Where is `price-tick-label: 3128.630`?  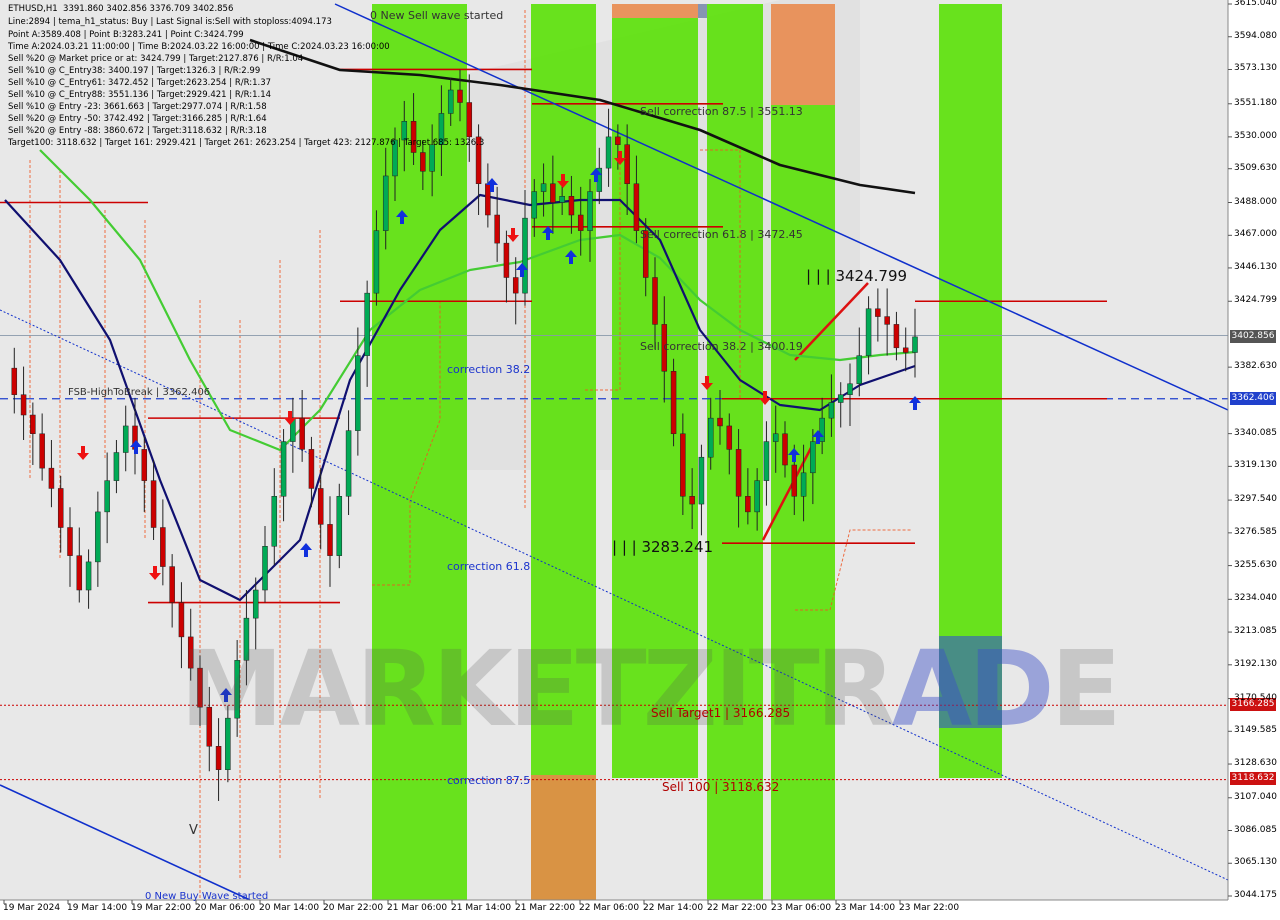 price-tick-label: 3128.630 is located at coordinates (1255, 763).